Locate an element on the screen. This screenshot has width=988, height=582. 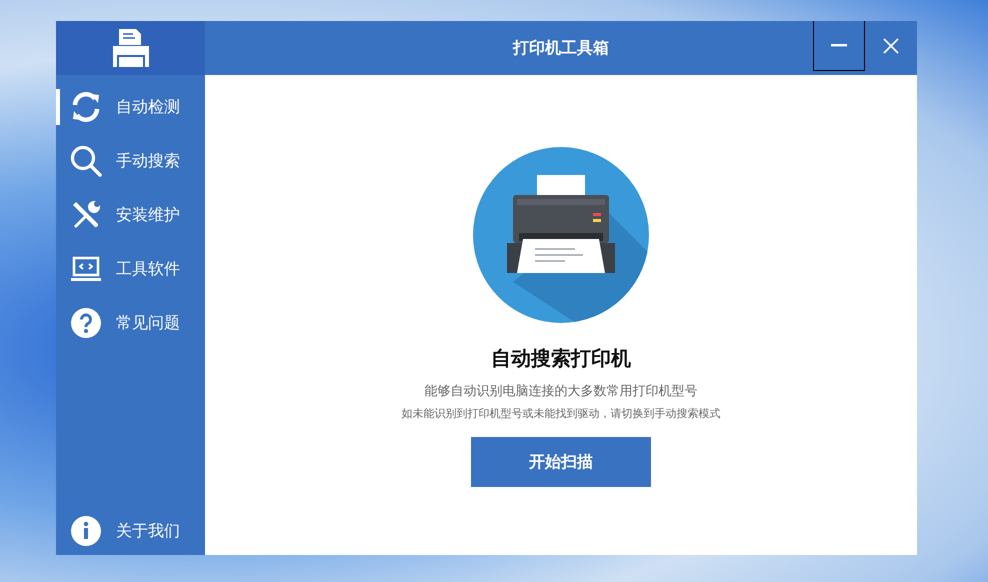
refresh-icon is located at coordinates (86, 107).